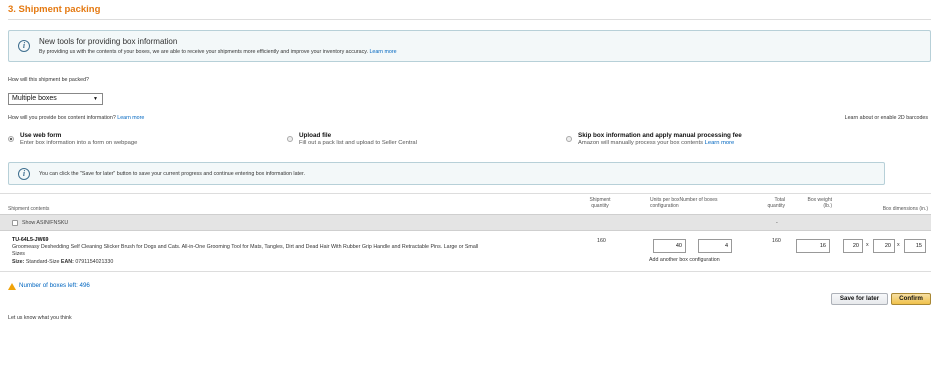 This screenshot has width=951, height=392. What do you see at coordinates (34, 98) in the screenshot?
I see `packing-selected-value: Multiple boxes` at bounding box center [34, 98].